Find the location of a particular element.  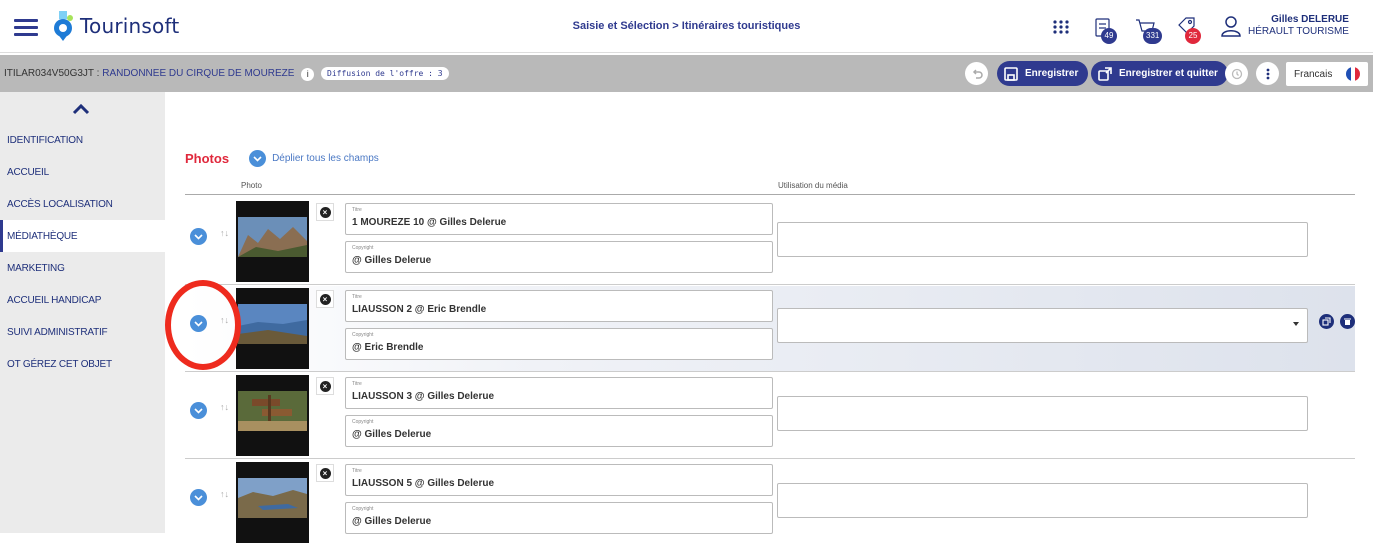

user-org: HÉRAULT TOURISME is located at coordinates (1298, 31).